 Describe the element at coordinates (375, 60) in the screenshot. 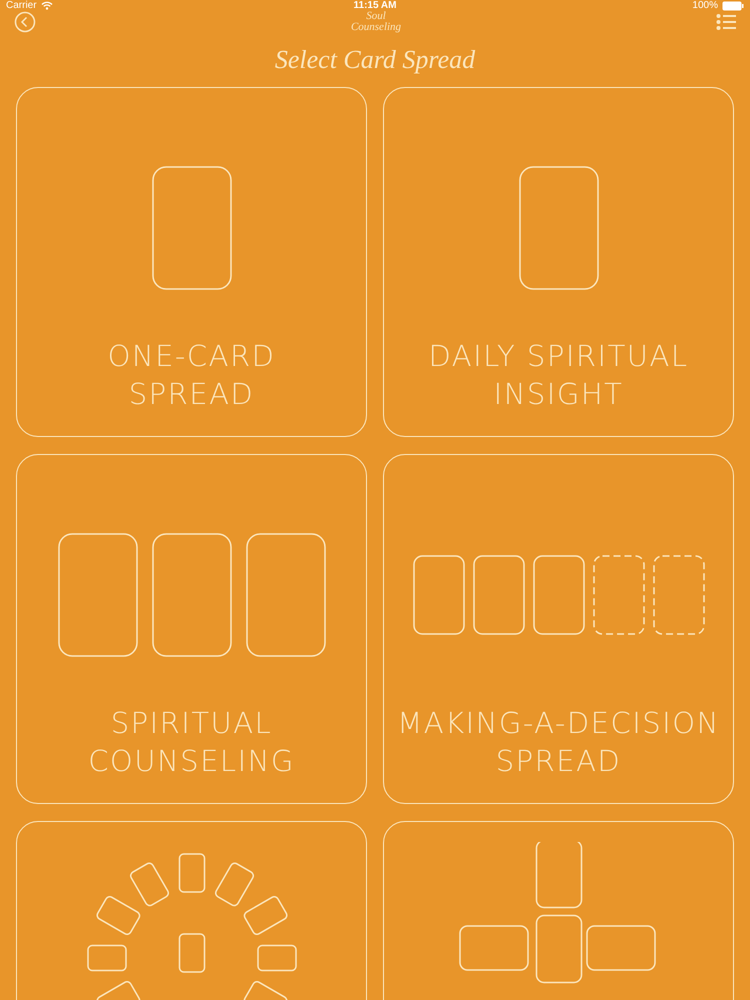

I see `page-title: Select Card Spread` at that location.